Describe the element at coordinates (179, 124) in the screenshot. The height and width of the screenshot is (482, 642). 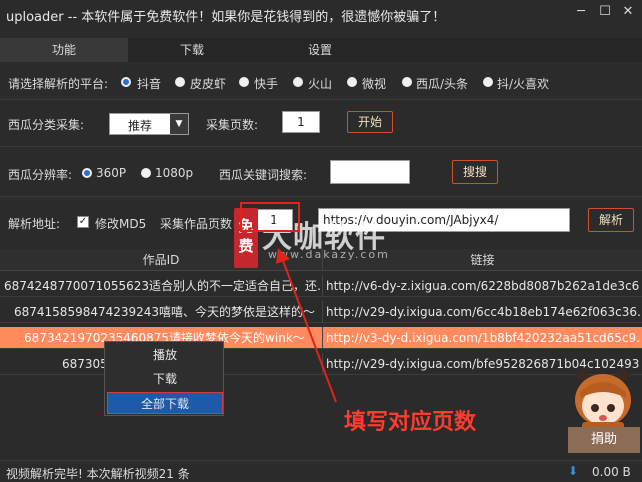
I see `chevron-down-icon: ▼` at that location.